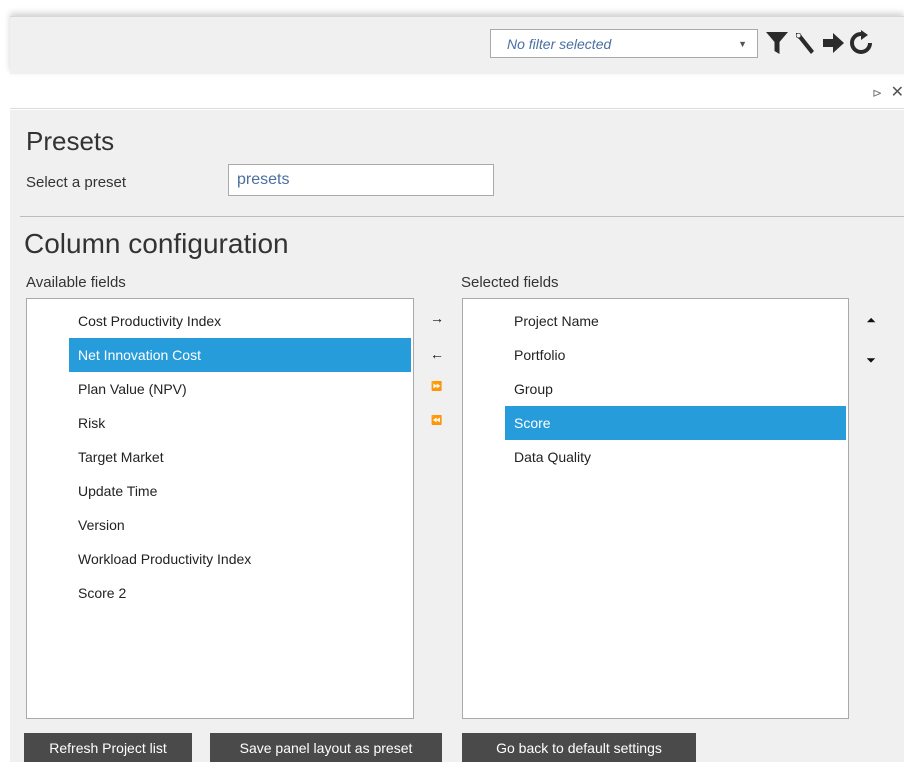 The width and height of the screenshot is (904, 762). Describe the element at coordinates (240, 355) in the screenshot. I see `list-item: Net Innovation Cost` at that location.